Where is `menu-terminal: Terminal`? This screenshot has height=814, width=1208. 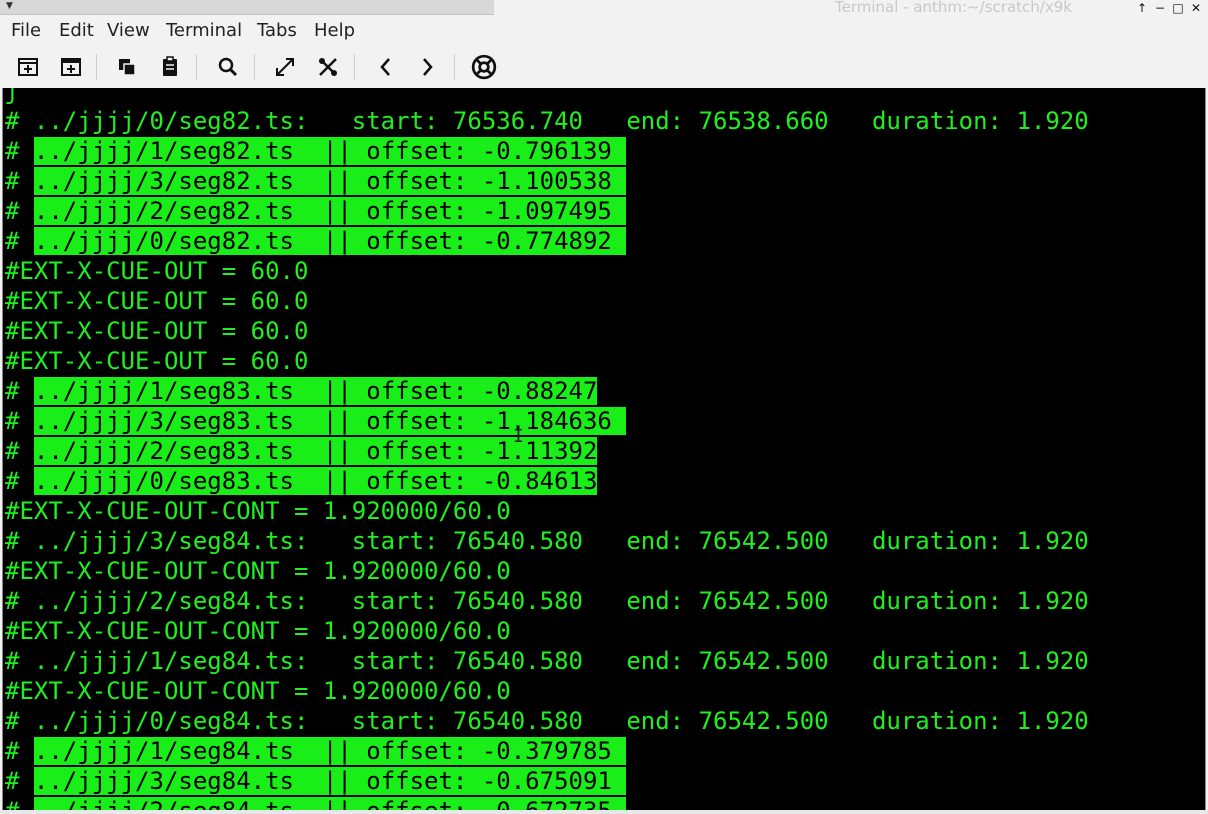 menu-terminal: Terminal is located at coordinates (204, 30).